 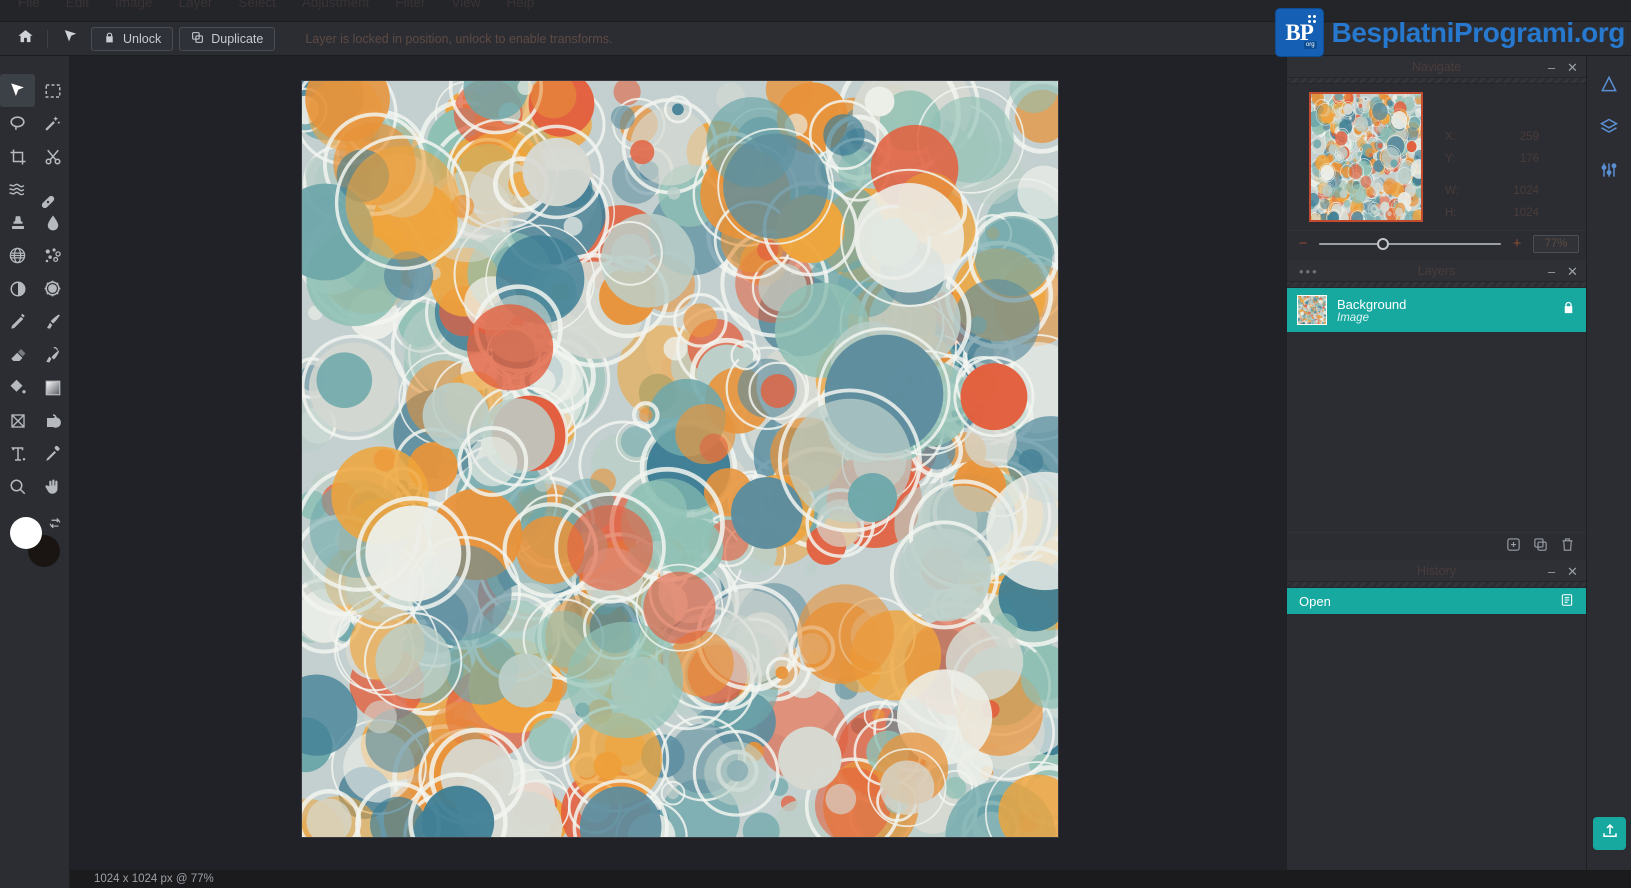 I want to click on half-circle-icon, so click(x=18, y=289).